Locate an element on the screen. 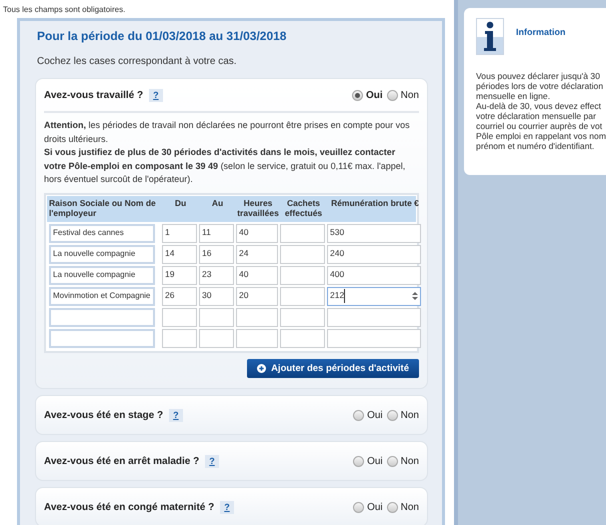 This screenshot has height=525, width=606. input-field: 23 is located at coordinates (216, 275).